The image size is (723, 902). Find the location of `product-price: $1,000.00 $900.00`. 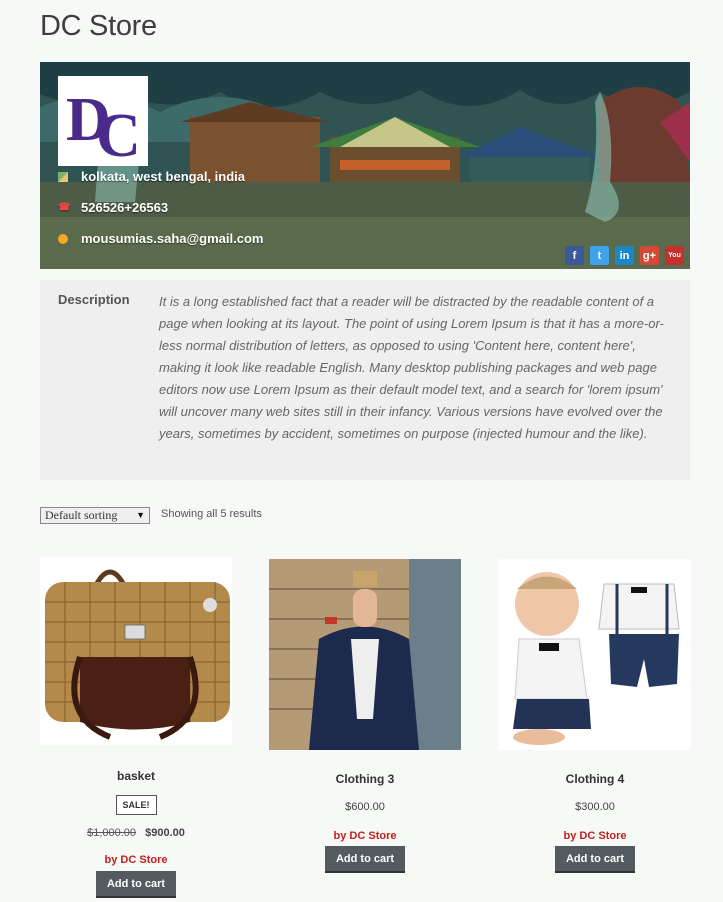

product-price: $1,000.00 $900.00 is located at coordinates (136, 833).